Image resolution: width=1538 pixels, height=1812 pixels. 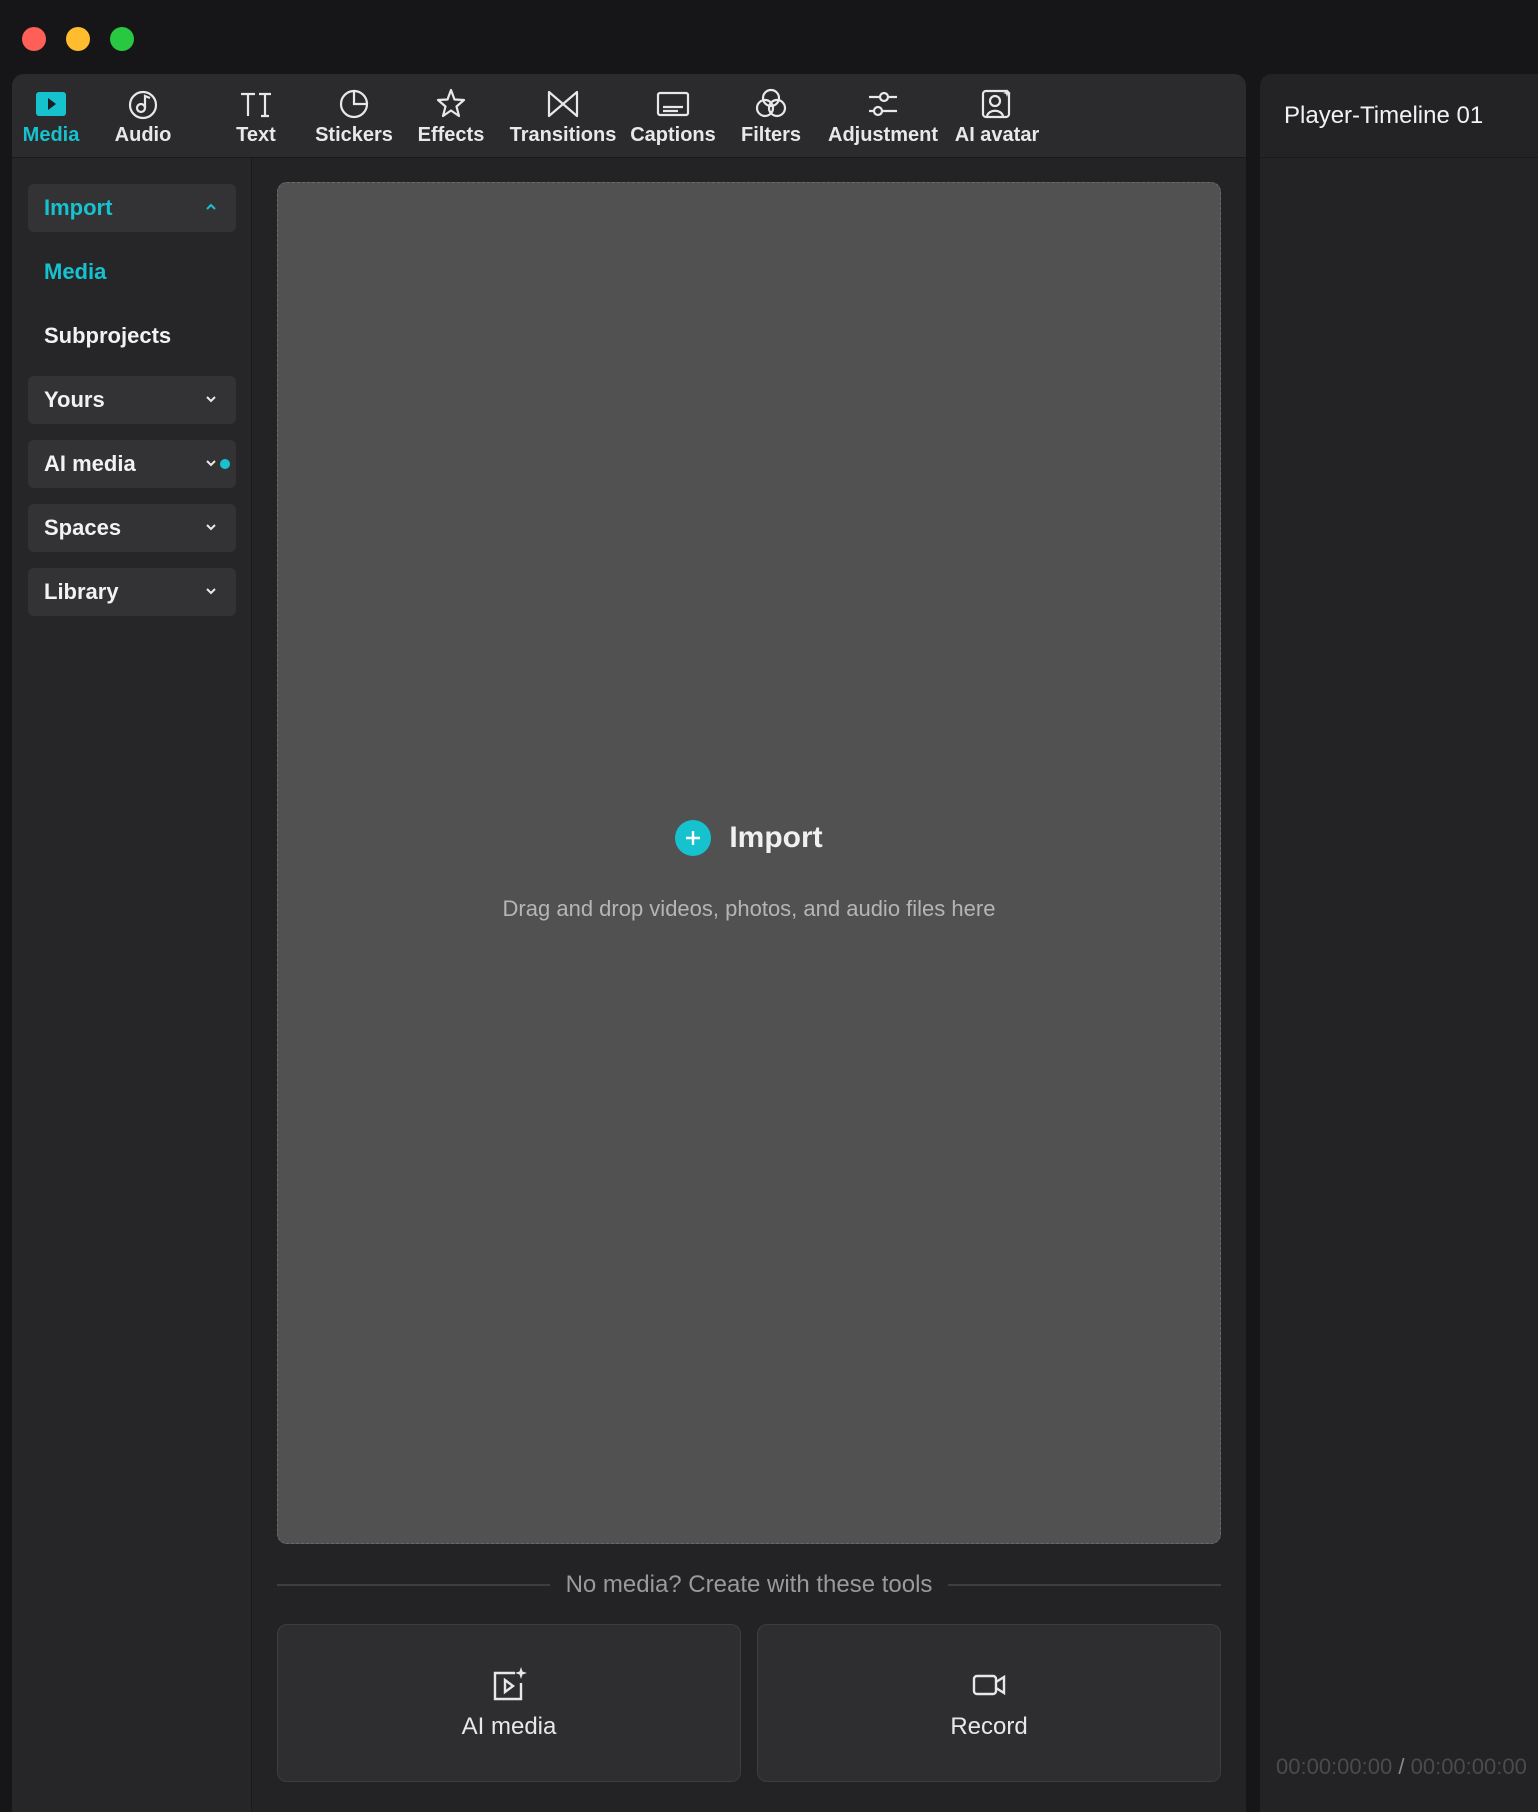 I want to click on adjustment-sliders-icon, so click(x=883, y=104).